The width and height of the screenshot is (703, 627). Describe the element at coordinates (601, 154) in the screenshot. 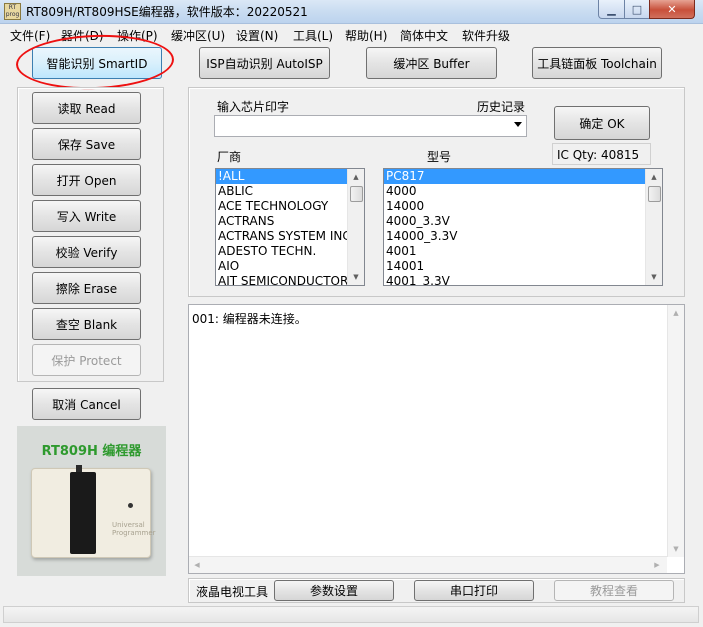

I see `ic-qty-display: IC Qty: 40815` at that location.